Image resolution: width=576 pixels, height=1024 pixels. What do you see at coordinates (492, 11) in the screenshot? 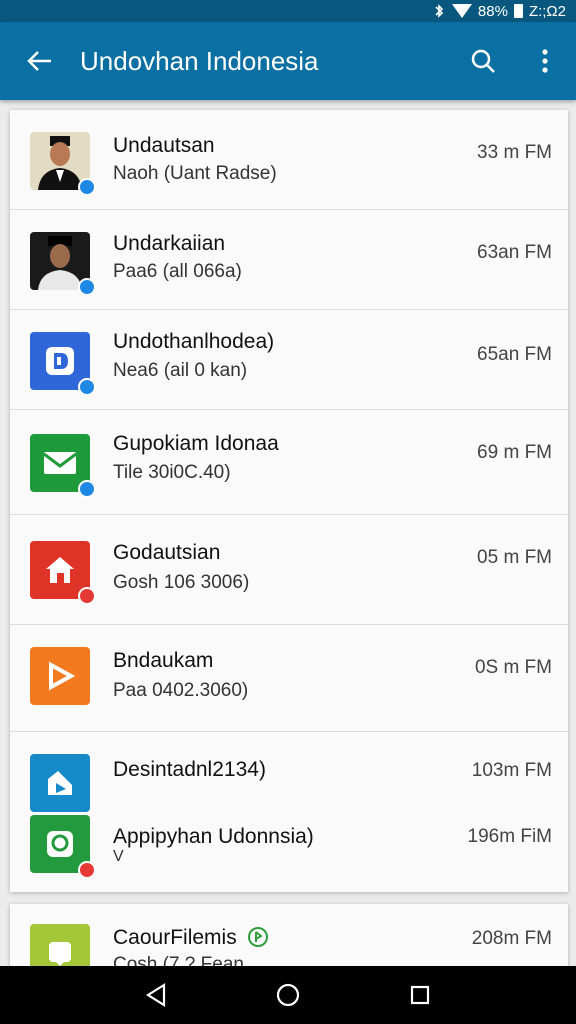
I see `battery-percent: 88%` at bounding box center [492, 11].